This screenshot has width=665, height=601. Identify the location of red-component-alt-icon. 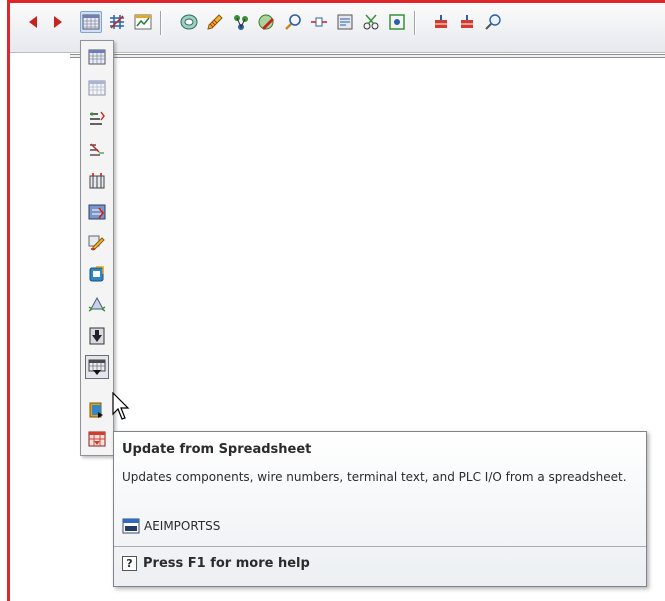
(467, 22).